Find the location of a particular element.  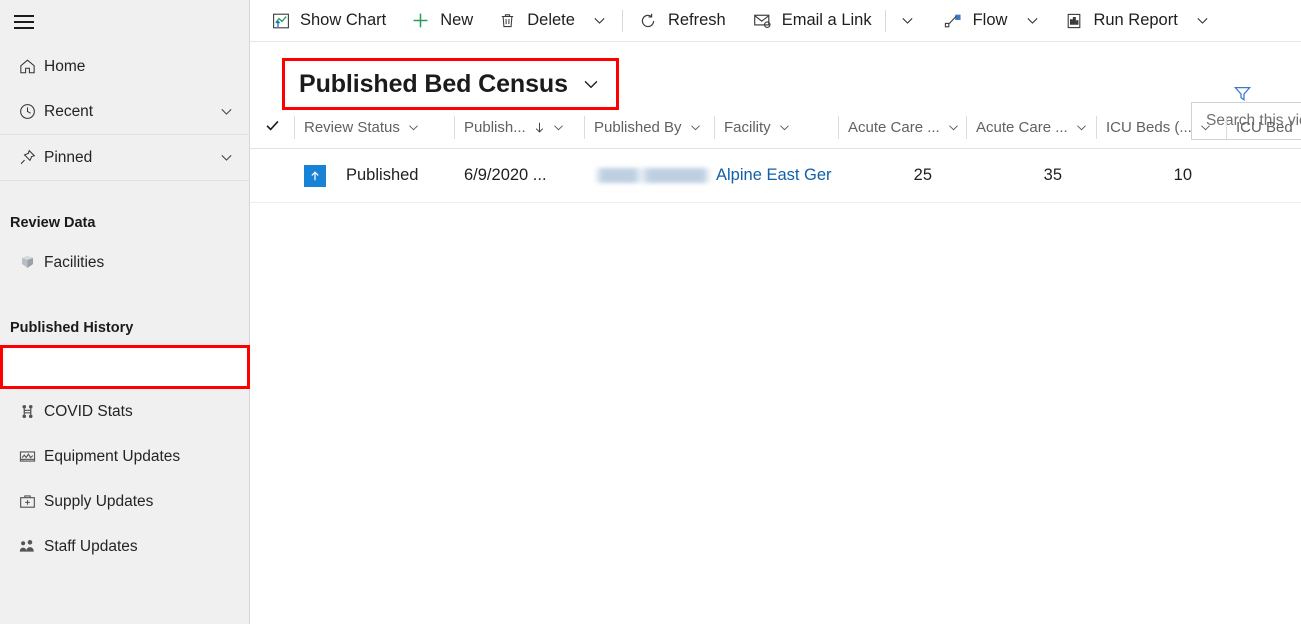

grid-header-label: Facility is located at coordinates (747, 127).